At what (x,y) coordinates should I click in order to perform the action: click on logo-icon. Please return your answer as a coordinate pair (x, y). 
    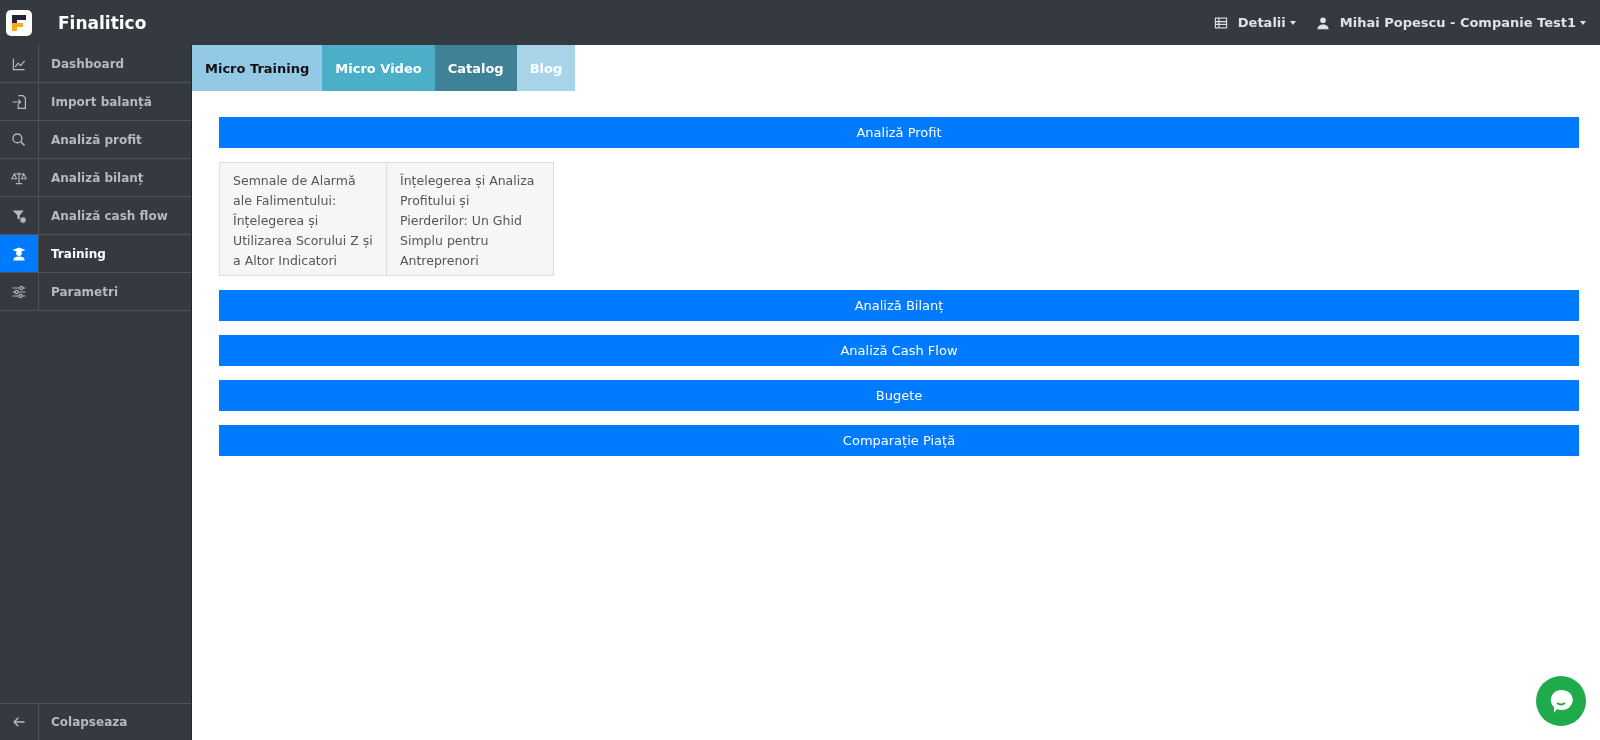
    Looking at the image, I should click on (19, 22).